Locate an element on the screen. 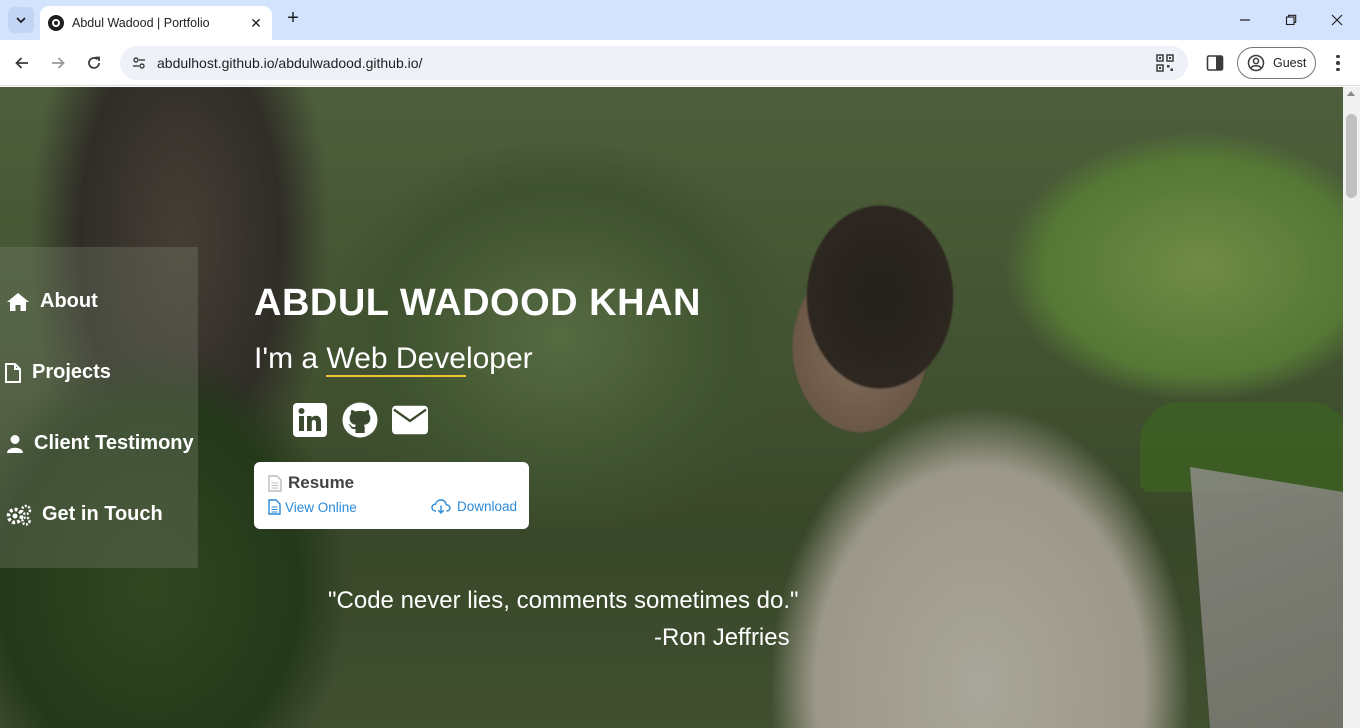 This screenshot has width=1360, height=728. scroll-up-arrow-icon is located at coordinates (1351, 93).